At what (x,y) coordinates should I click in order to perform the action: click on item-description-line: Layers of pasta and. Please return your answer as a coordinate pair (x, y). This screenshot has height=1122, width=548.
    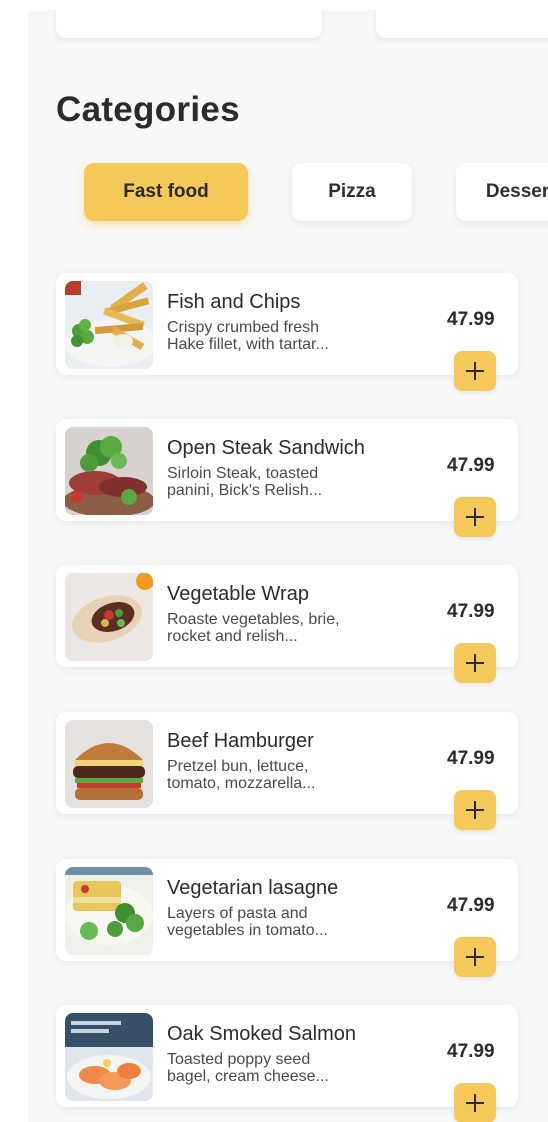
    Looking at the image, I should click on (237, 913).